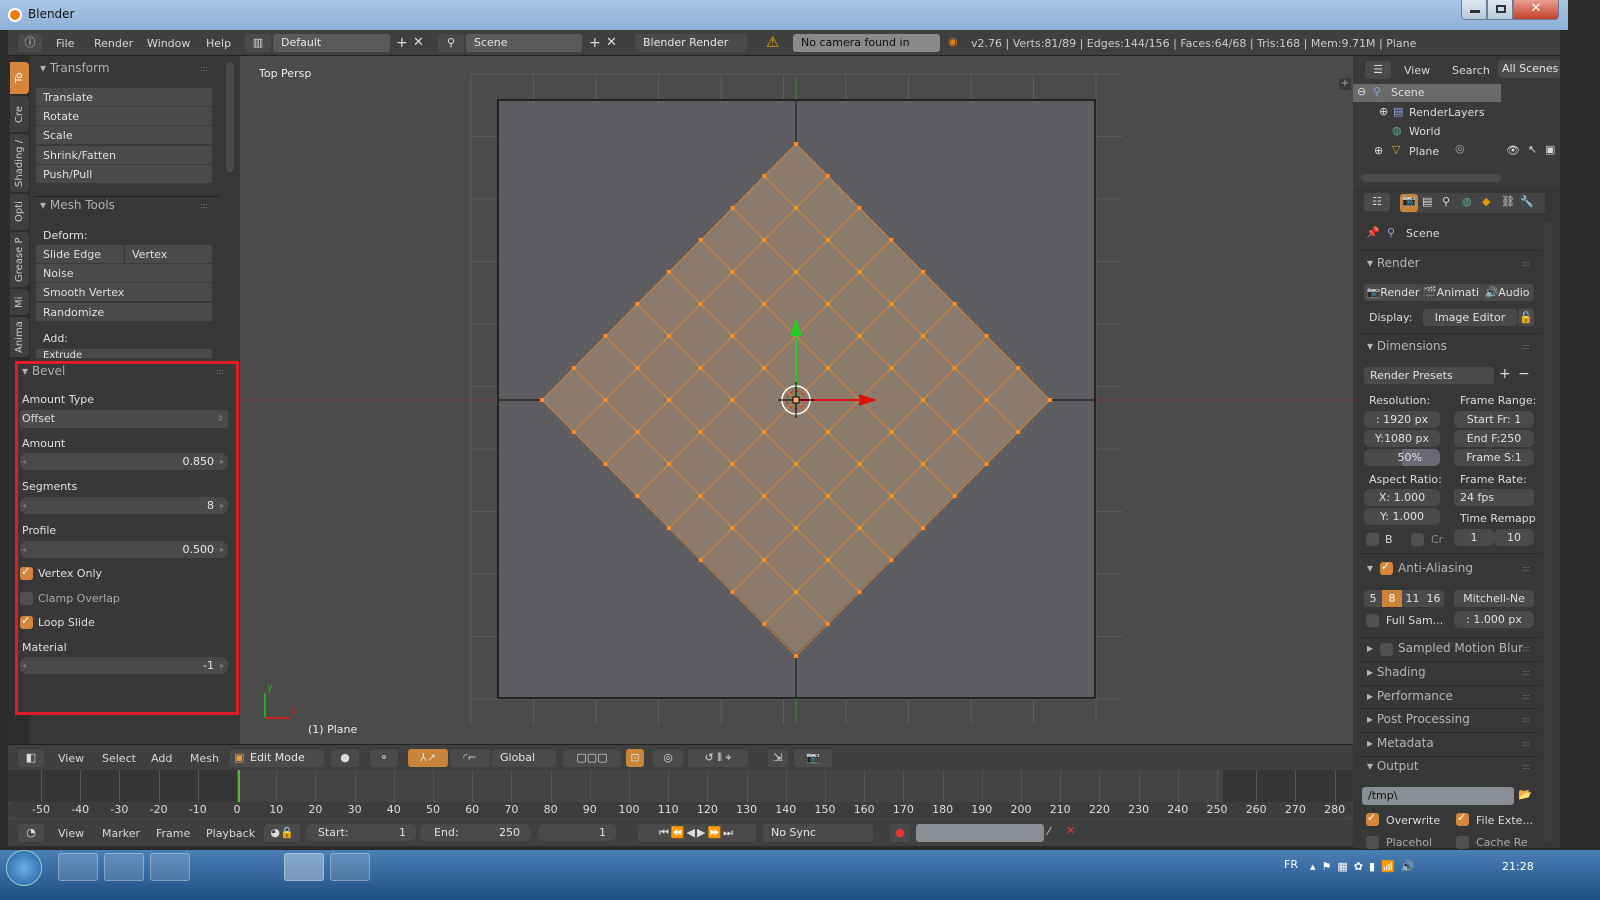 The image size is (1600, 900). I want to click on scene-field: Scene, so click(524, 43).